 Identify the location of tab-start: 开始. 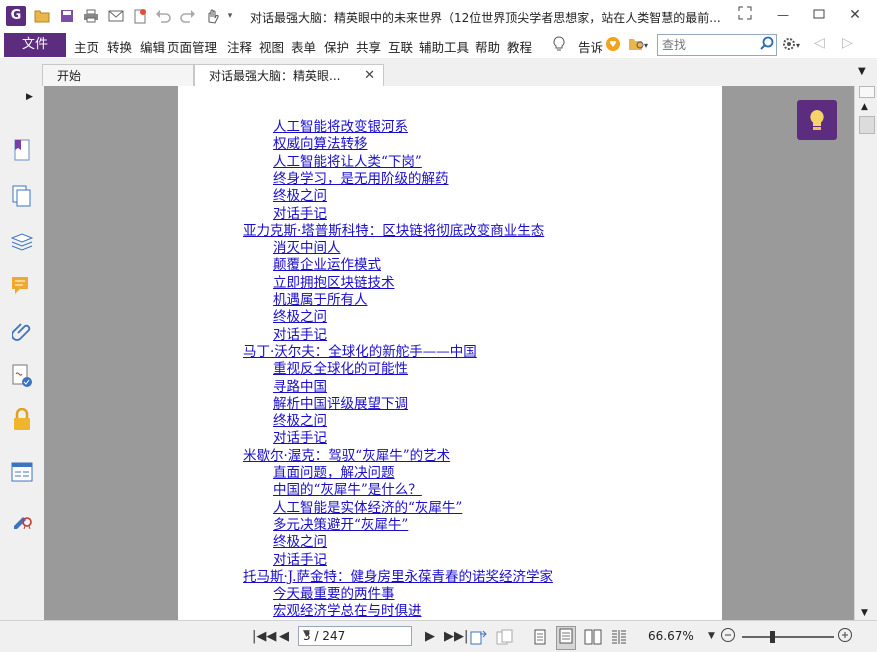
(118, 75).